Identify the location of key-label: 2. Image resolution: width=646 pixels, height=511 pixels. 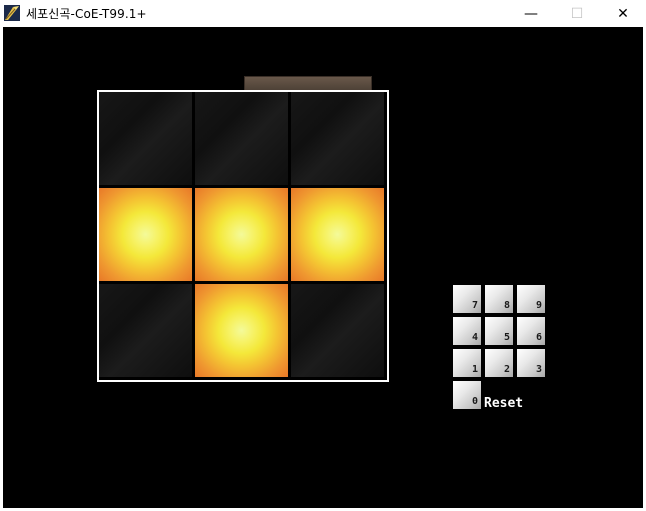
(506, 369).